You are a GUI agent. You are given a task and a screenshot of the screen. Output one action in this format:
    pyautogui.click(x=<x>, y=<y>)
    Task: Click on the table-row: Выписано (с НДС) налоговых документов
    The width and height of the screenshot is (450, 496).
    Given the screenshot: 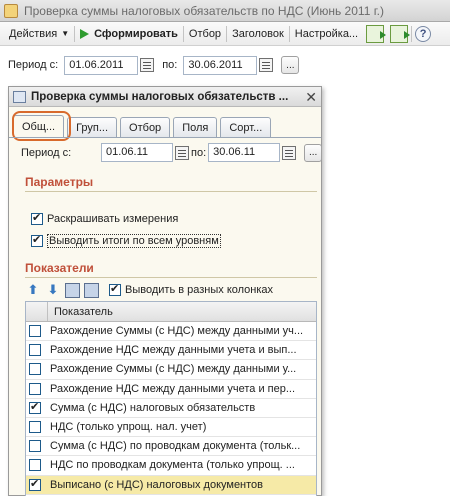 What is the action you would take?
    pyautogui.click(x=171, y=485)
    